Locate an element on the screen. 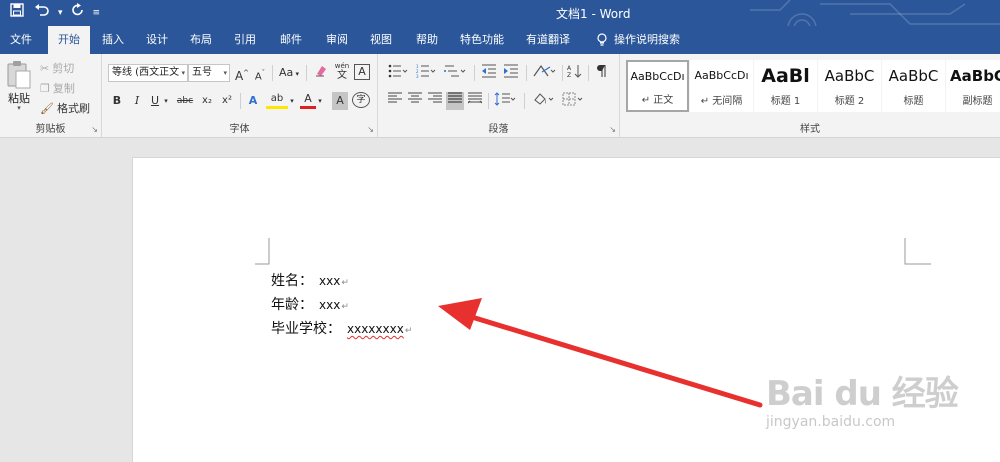 Image resolution: width=1000 pixels, height=462 pixels. font-size-dropdown-icon: ▾ is located at coordinates (225, 73).